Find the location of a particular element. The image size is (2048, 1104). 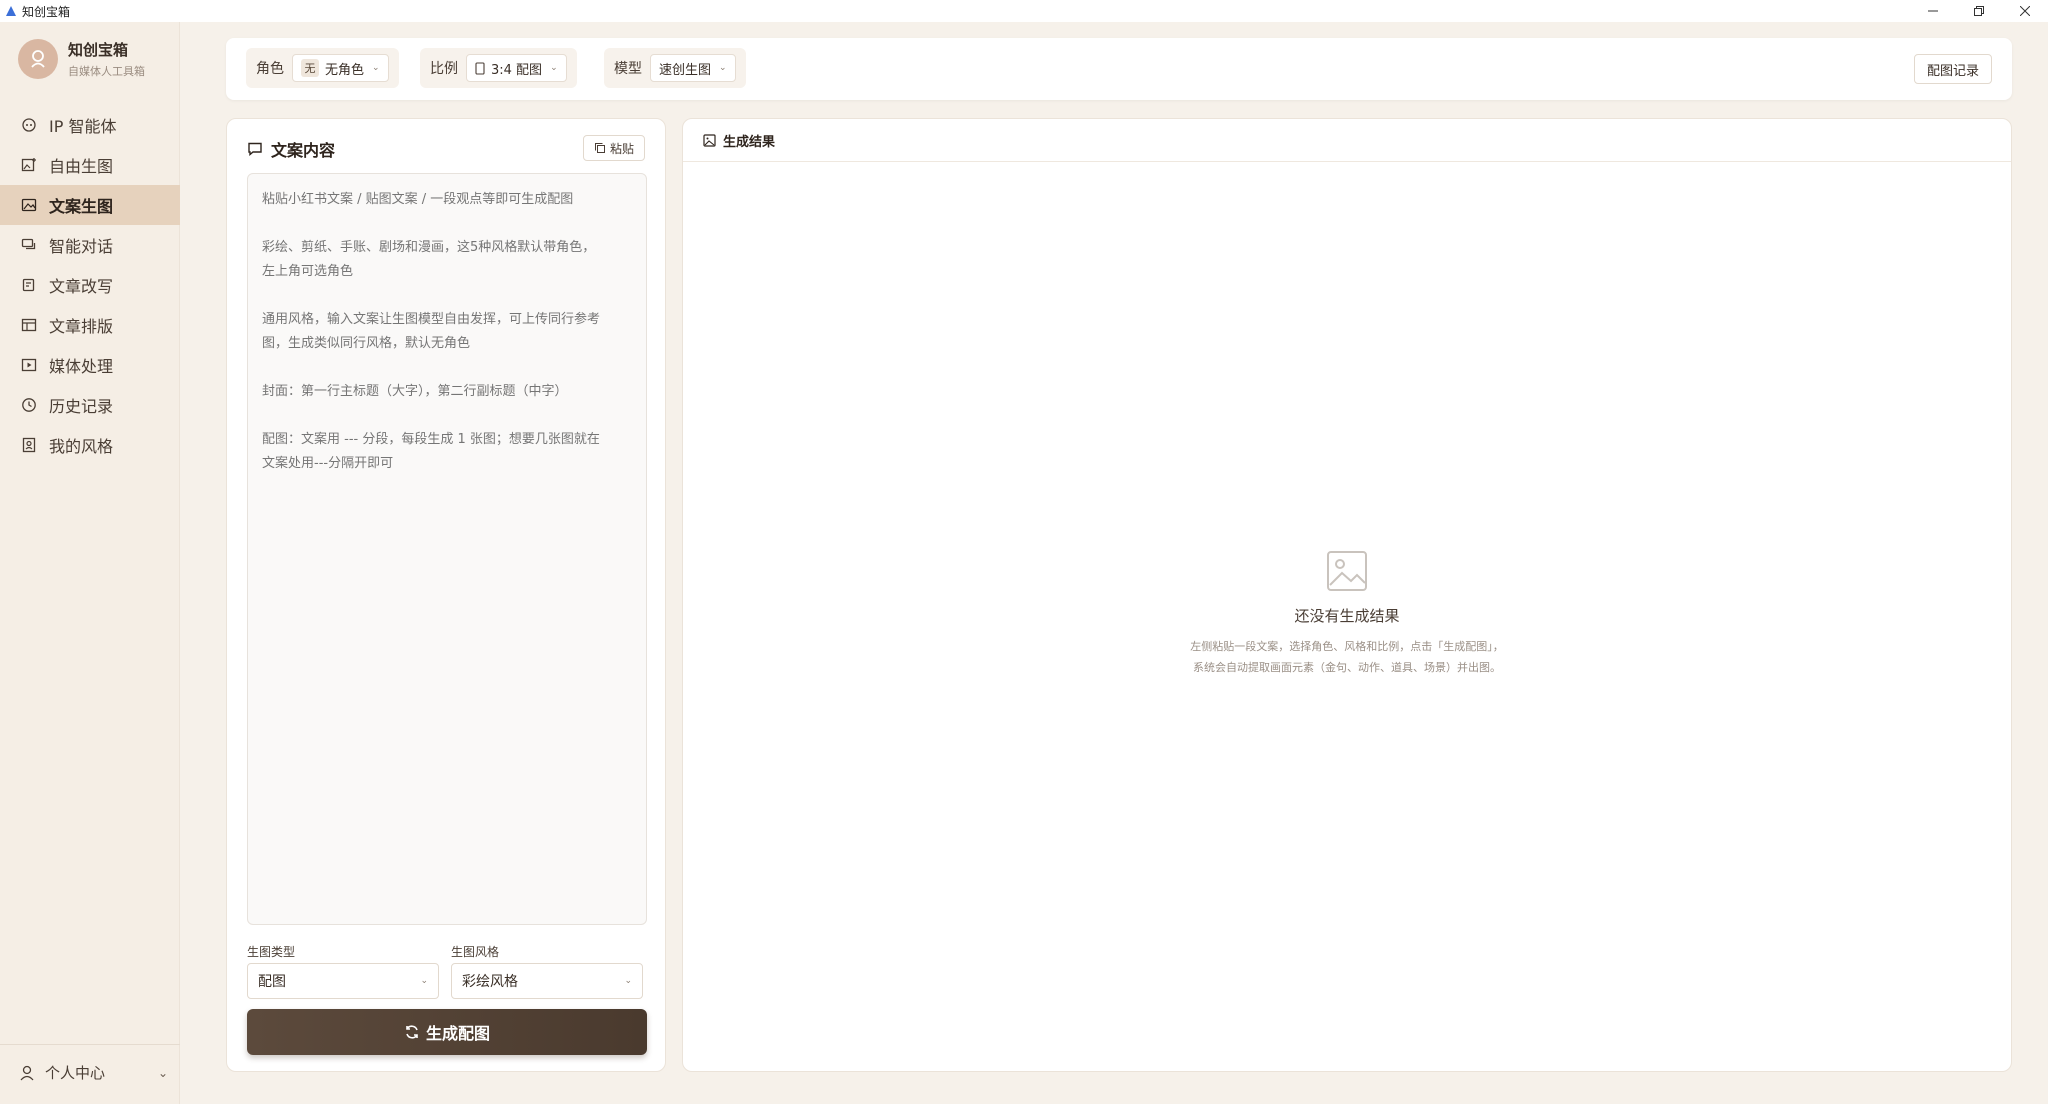

divider is located at coordinates (1347, 161).